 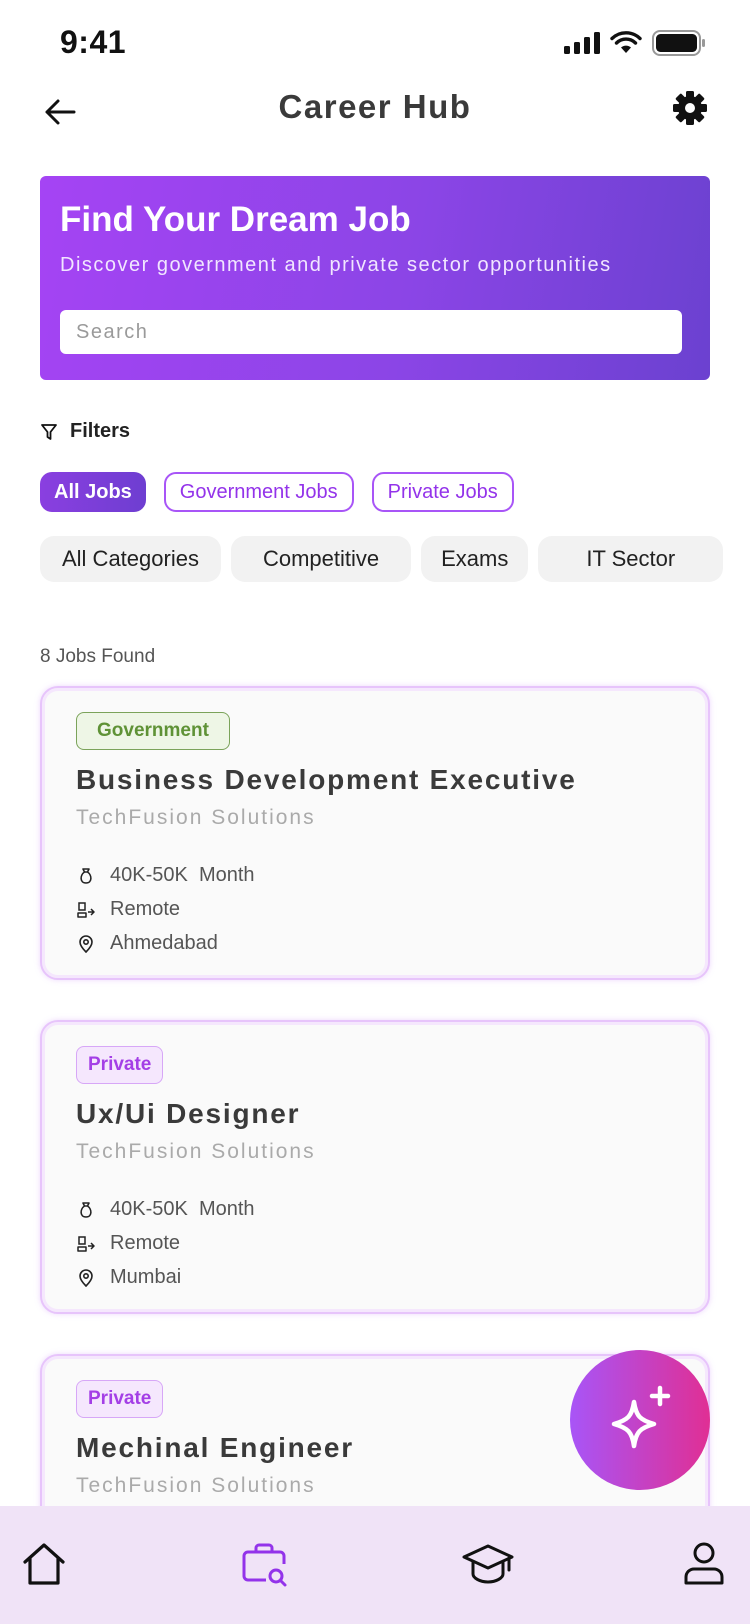 I want to click on status-icons, so click(x=635, y=43).